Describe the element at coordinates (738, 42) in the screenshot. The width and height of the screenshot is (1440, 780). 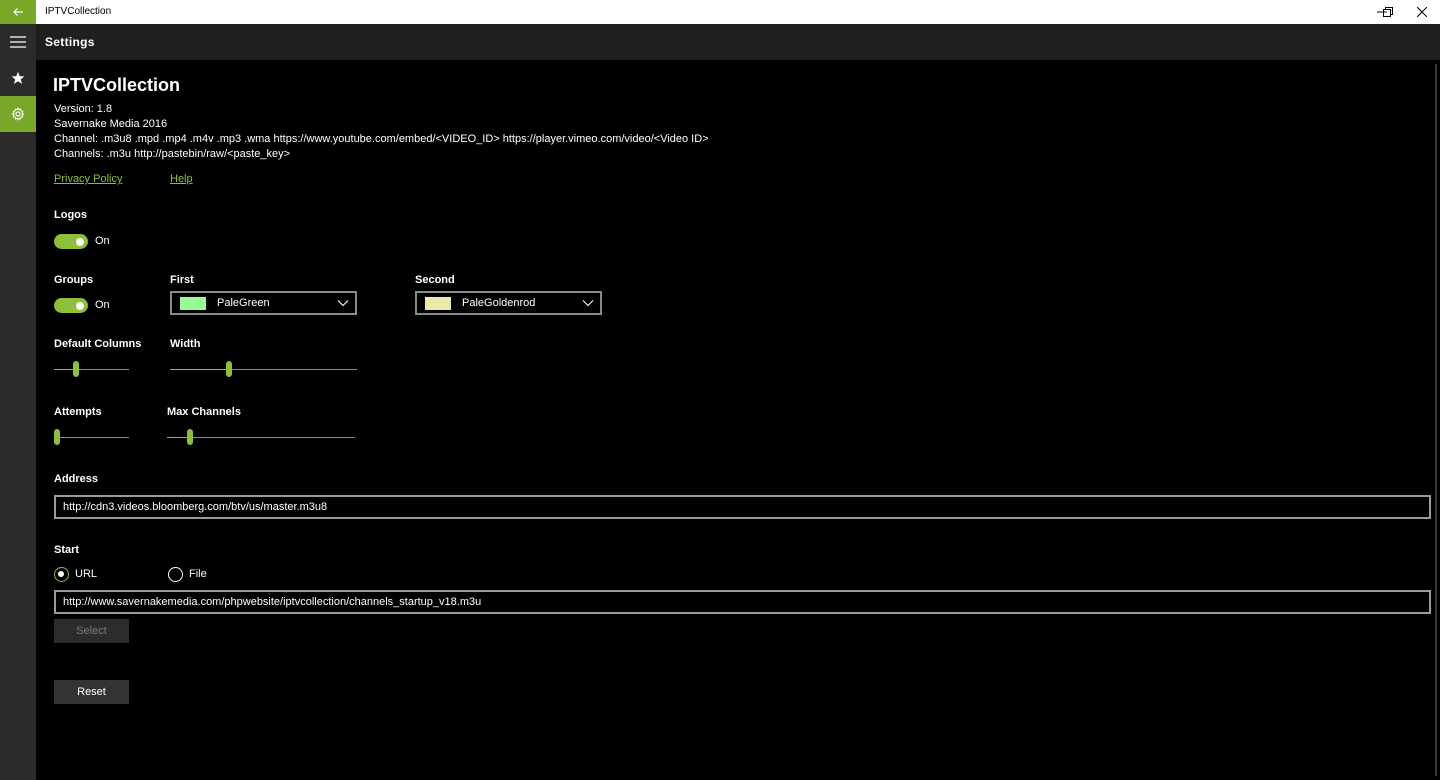
I see `page-header: Settings` at that location.